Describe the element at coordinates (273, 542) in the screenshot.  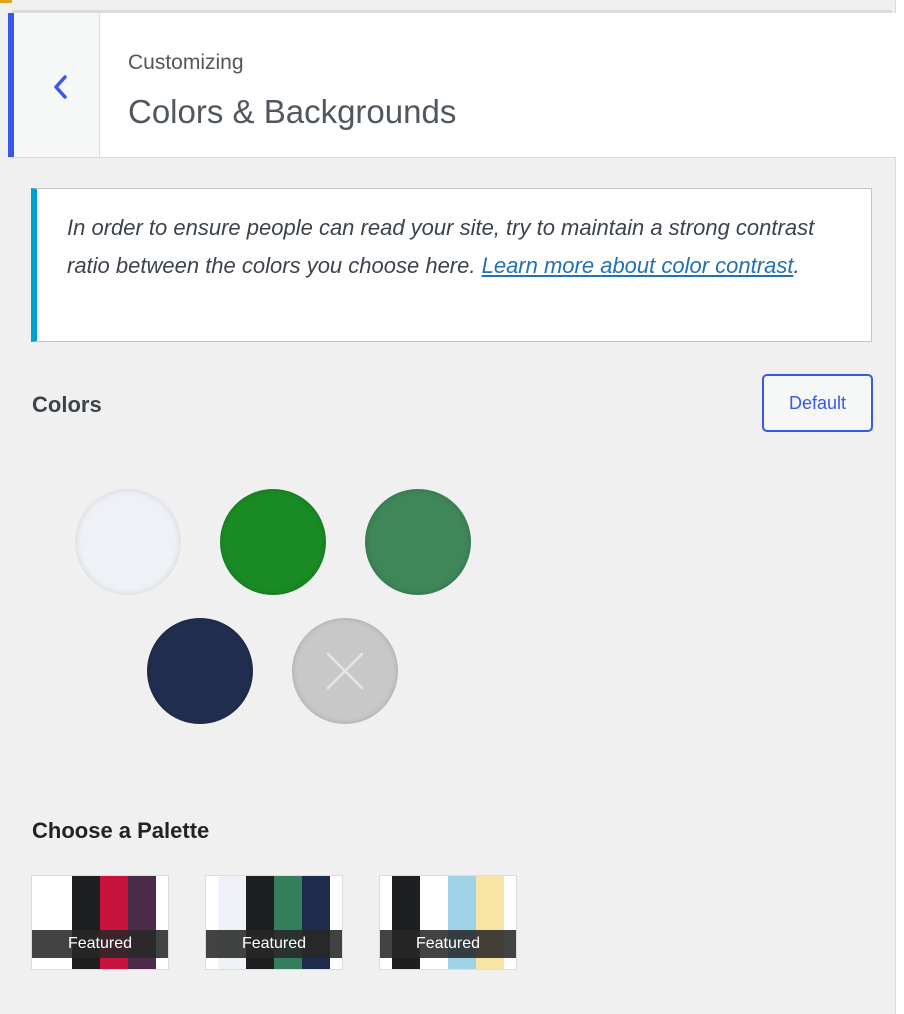
I see `swatch-green` at that location.